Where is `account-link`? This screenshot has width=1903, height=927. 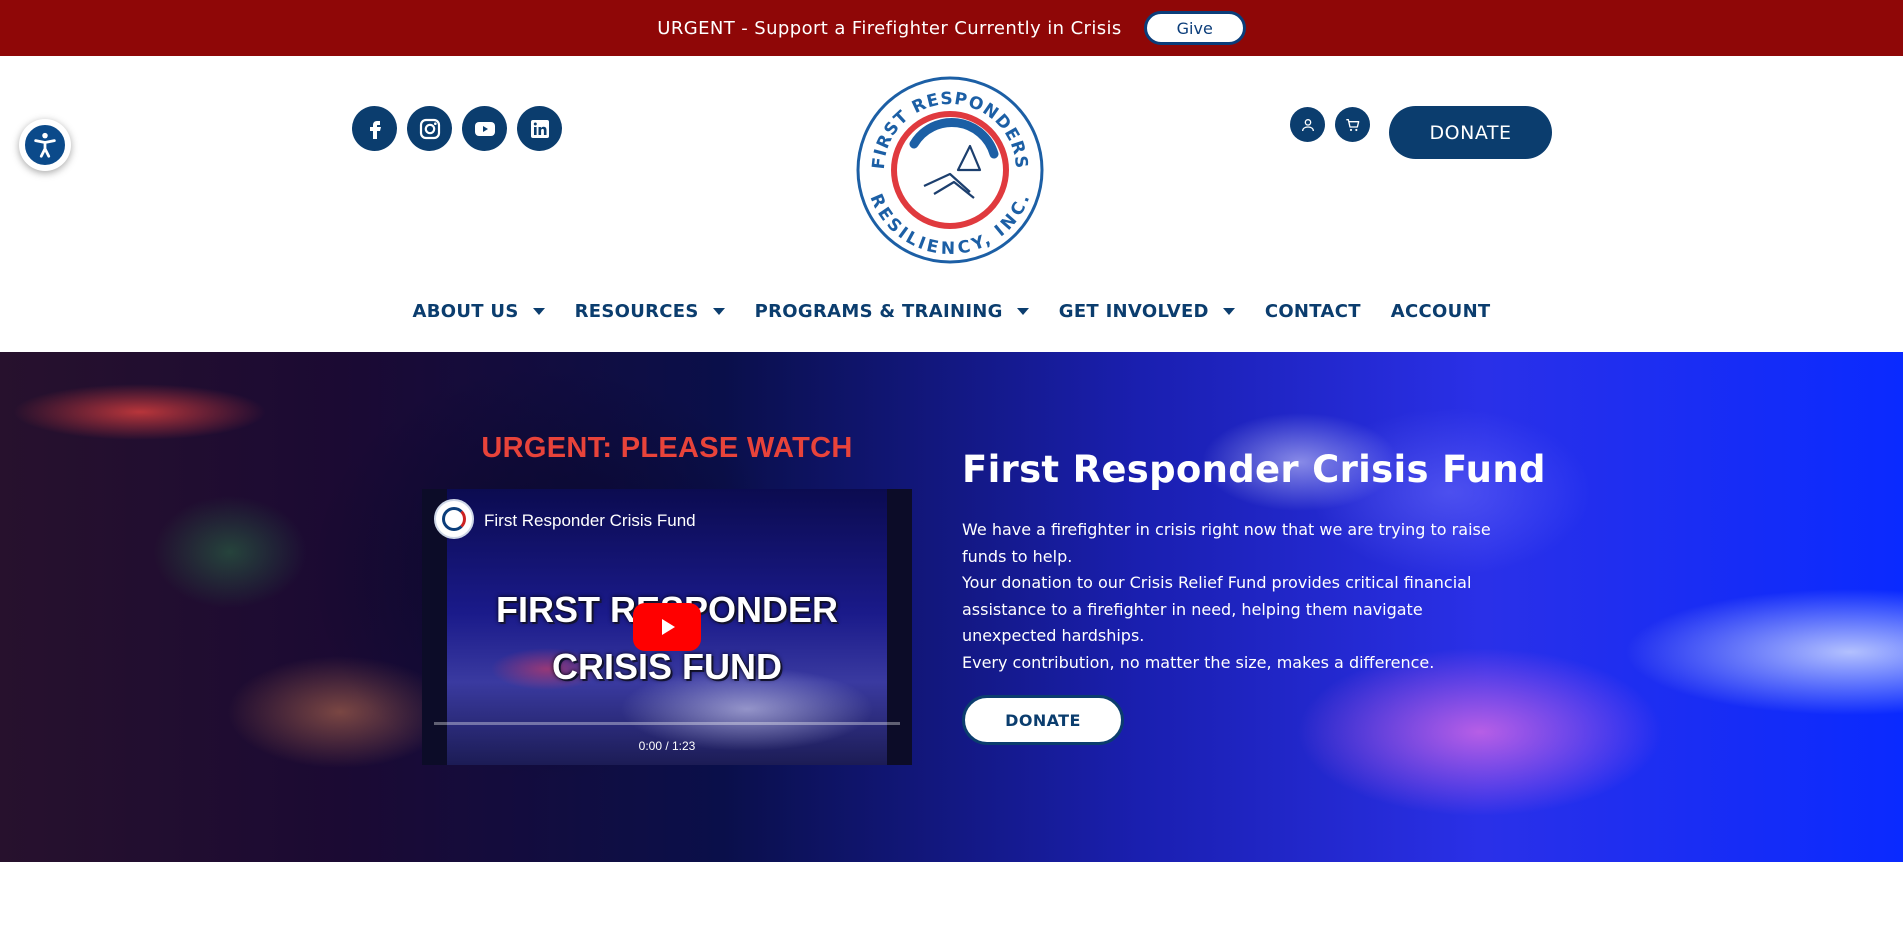 account-link is located at coordinates (1307, 124).